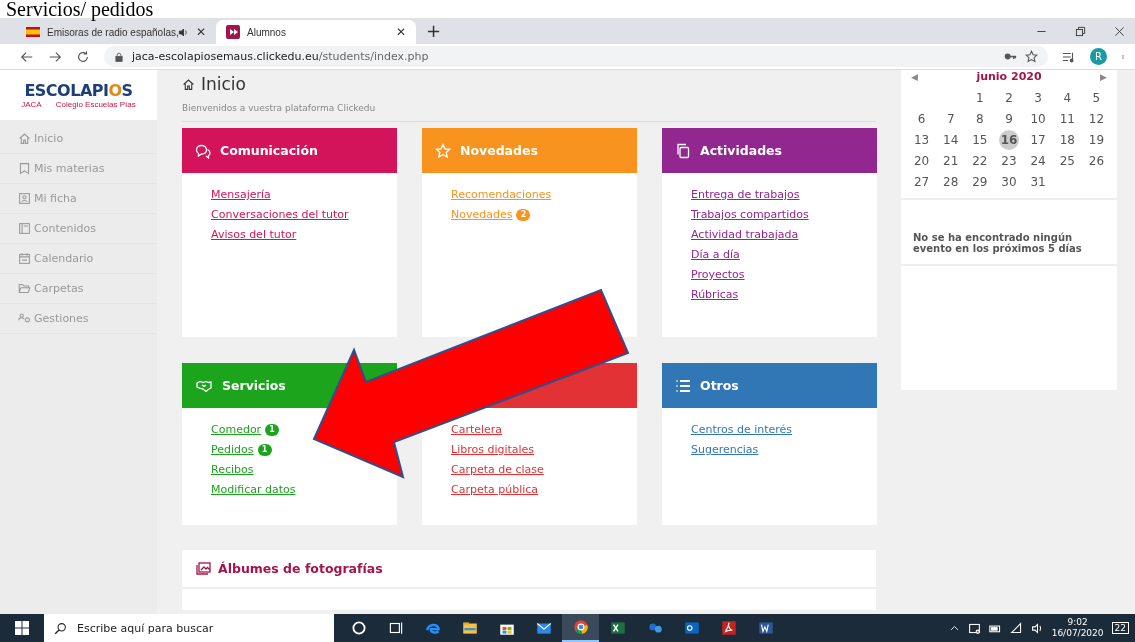 The height and width of the screenshot is (642, 1135). I want to click on module-link: Libros digitales, so click(493, 449).